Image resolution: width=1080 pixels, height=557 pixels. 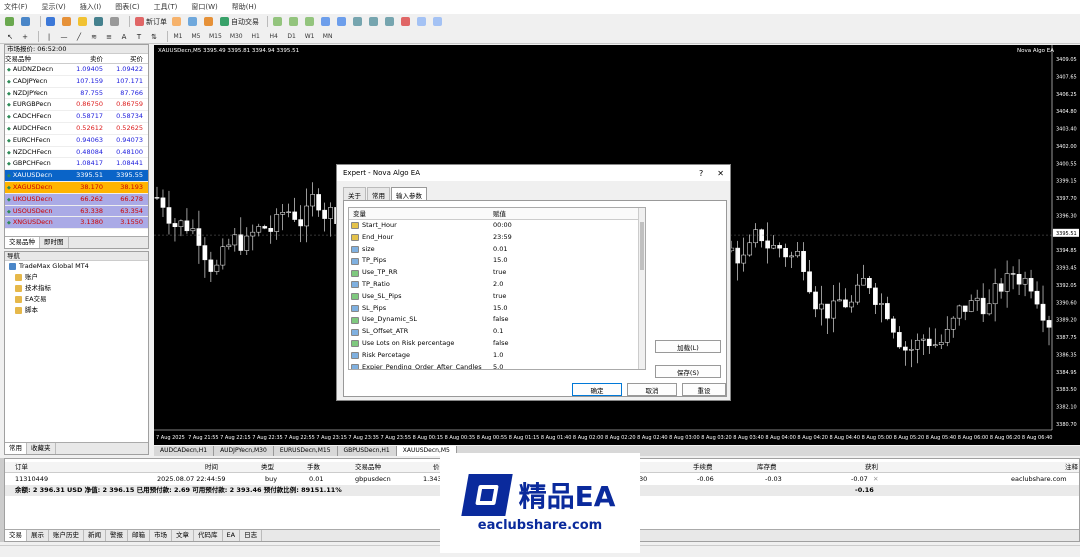 I want to click on menu-window: 窗口(W), so click(x=204, y=7).